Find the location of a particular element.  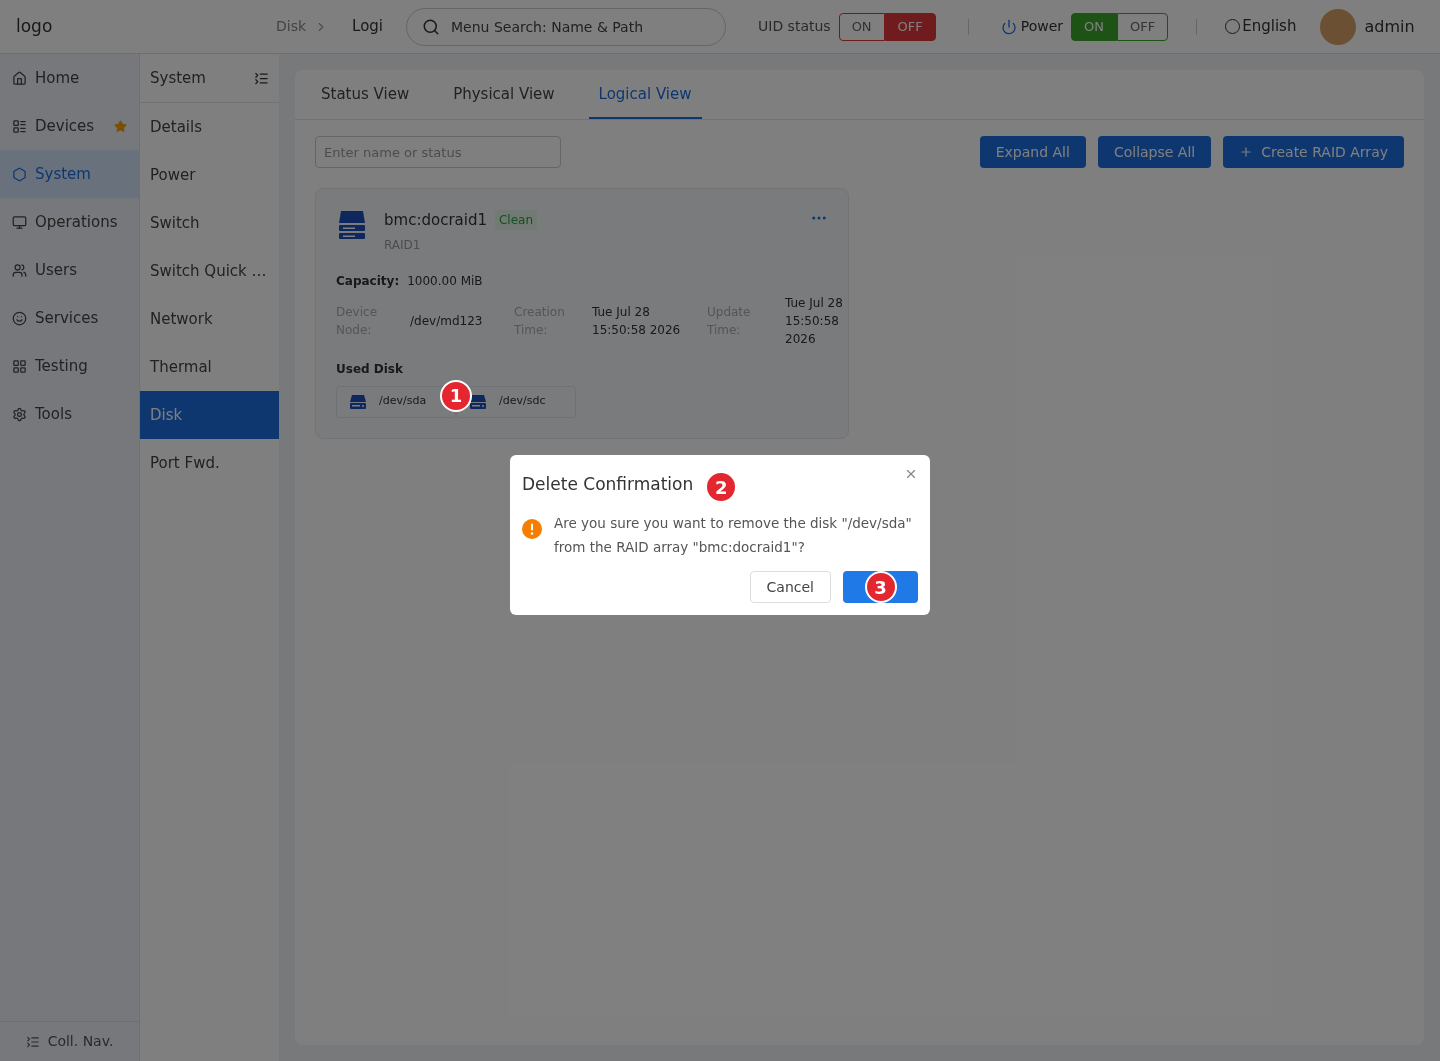

status-tag: Clean is located at coordinates (516, 220).